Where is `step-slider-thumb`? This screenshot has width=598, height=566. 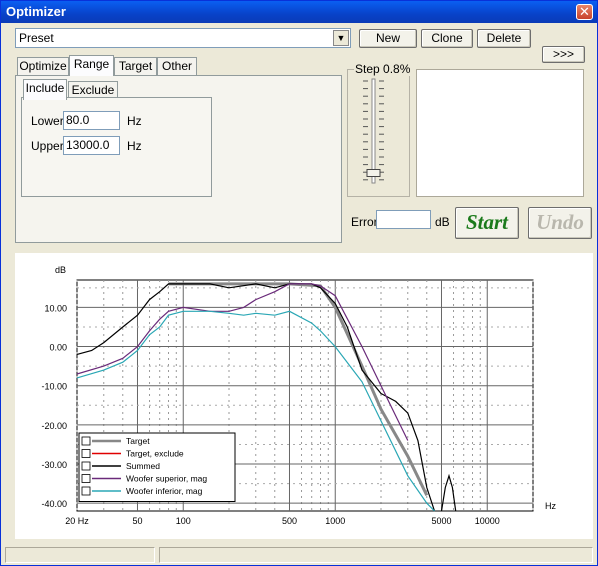
step-slider-thumb is located at coordinates (373, 173).